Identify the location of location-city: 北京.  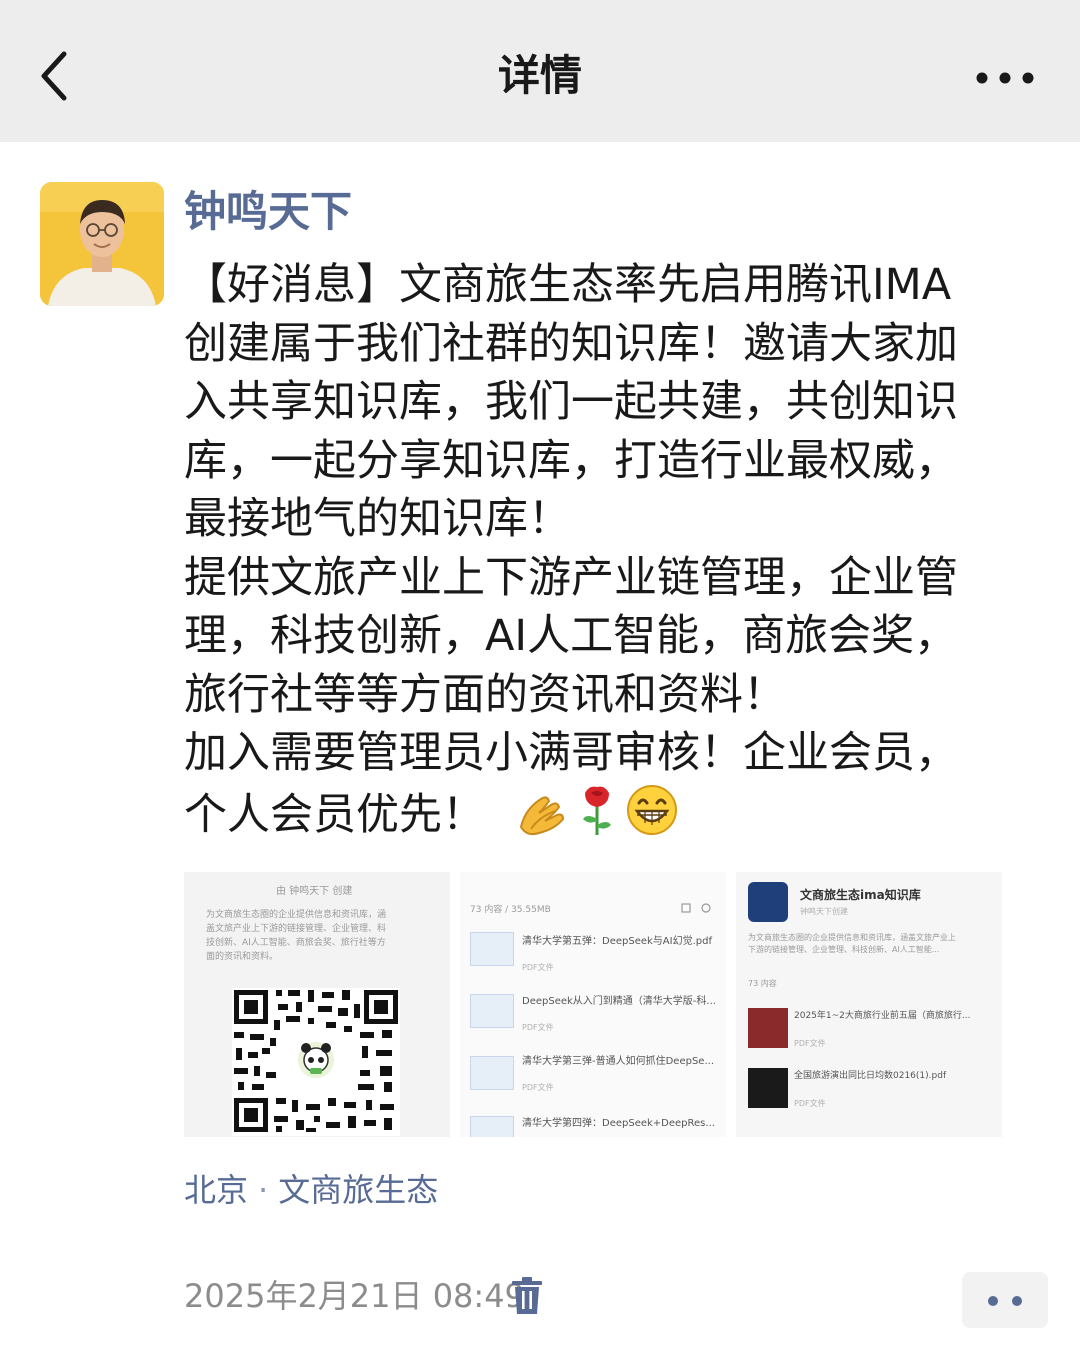
(216, 1190).